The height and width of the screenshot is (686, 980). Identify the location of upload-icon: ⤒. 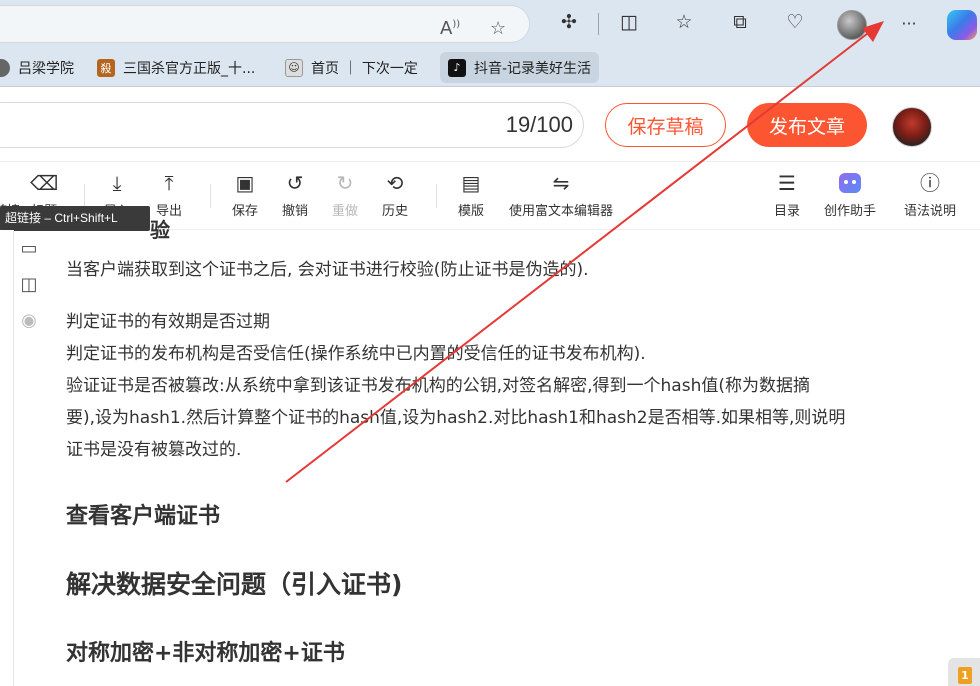
(169, 183).